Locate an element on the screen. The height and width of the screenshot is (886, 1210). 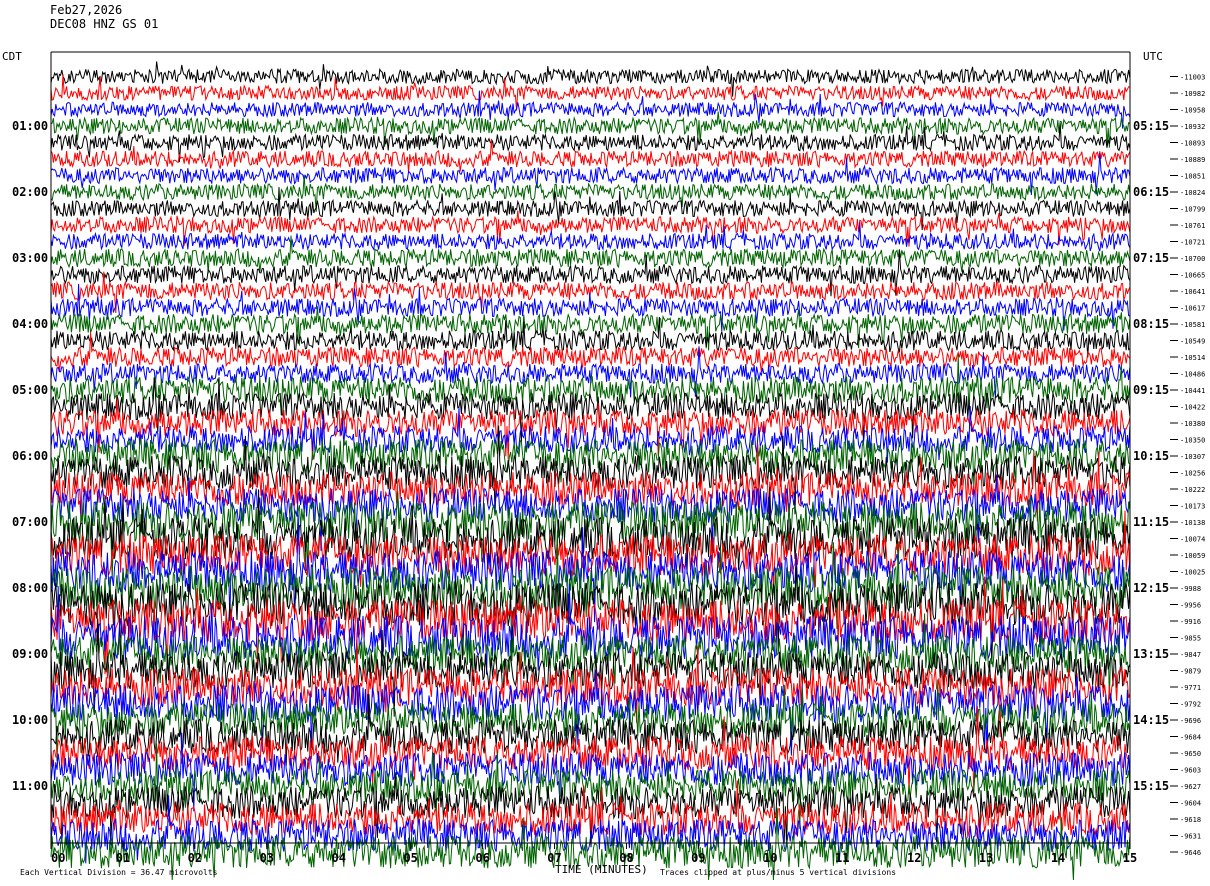
trace-value-label: -10549 is located at coordinates (1192, 342).